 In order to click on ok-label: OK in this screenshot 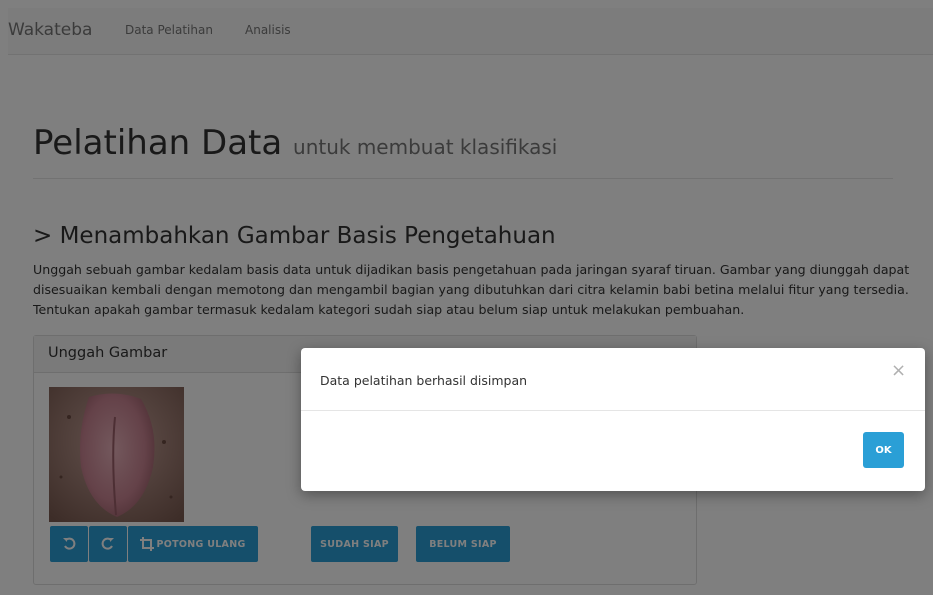, I will do `click(883, 450)`.